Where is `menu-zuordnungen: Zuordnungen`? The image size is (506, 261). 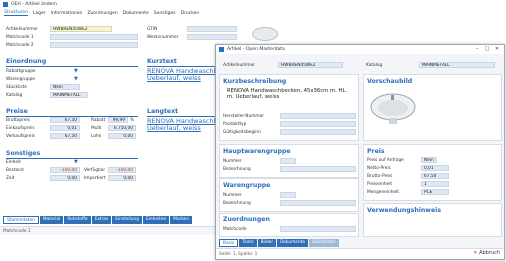
menu-zuordnungen: Zuordnungen is located at coordinates (102, 13).